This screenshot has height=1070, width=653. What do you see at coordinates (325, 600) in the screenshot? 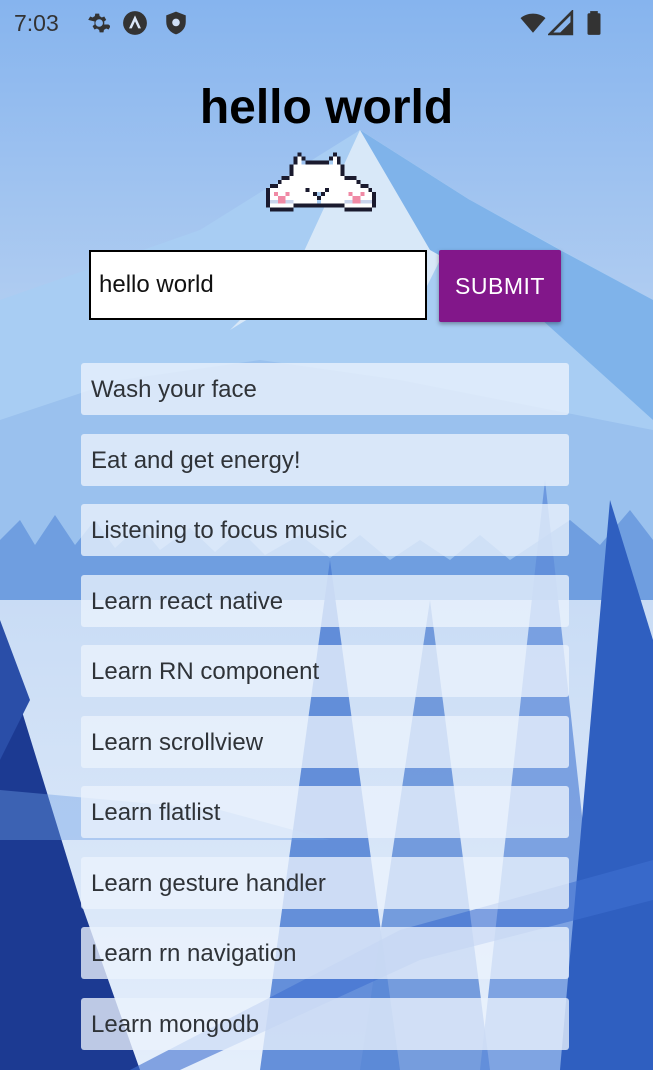
I see `list-item: Learn react native` at bounding box center [325, 600].